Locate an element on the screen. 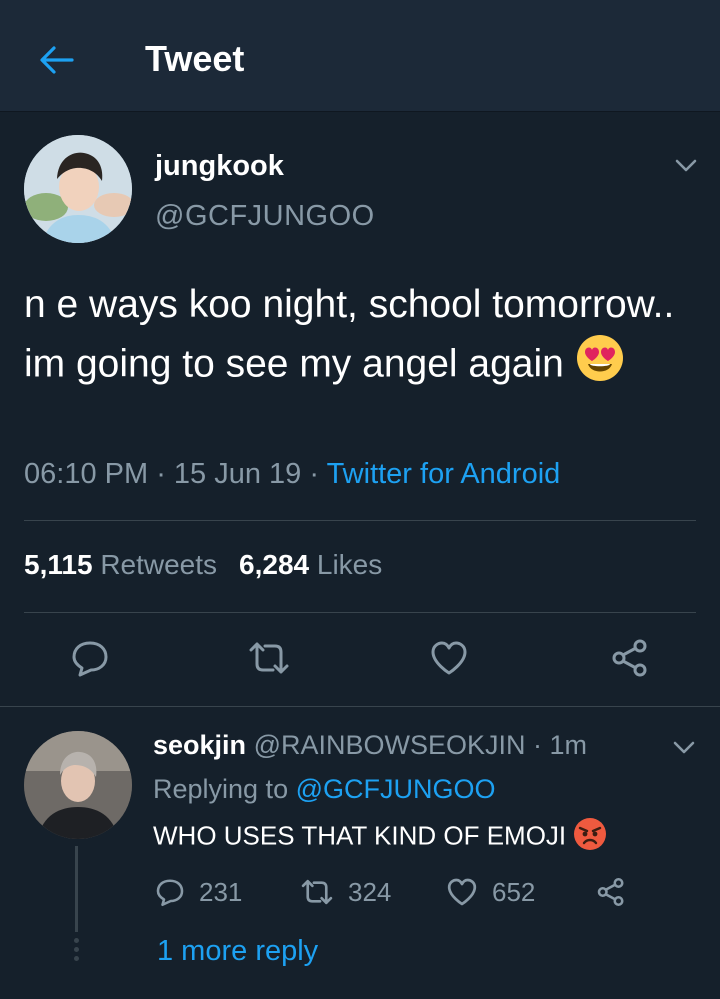 The width and height of the screenshot is (720, 999). reply-retweet-button: 324 is located at coordinates (345, 892).